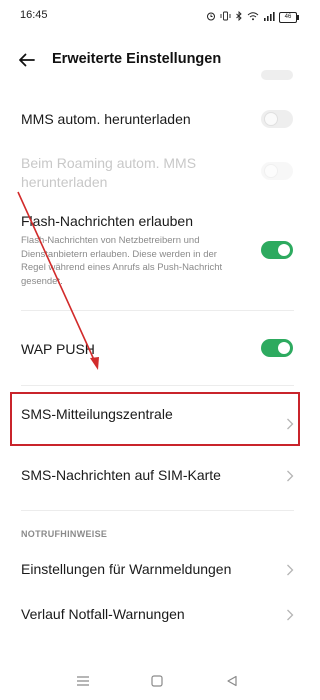 The width and height of the screenshot is (320, 700). Describe the element at coordinates (155, 419) in the screenshot. I see `annotation-highlight-box` at that location.